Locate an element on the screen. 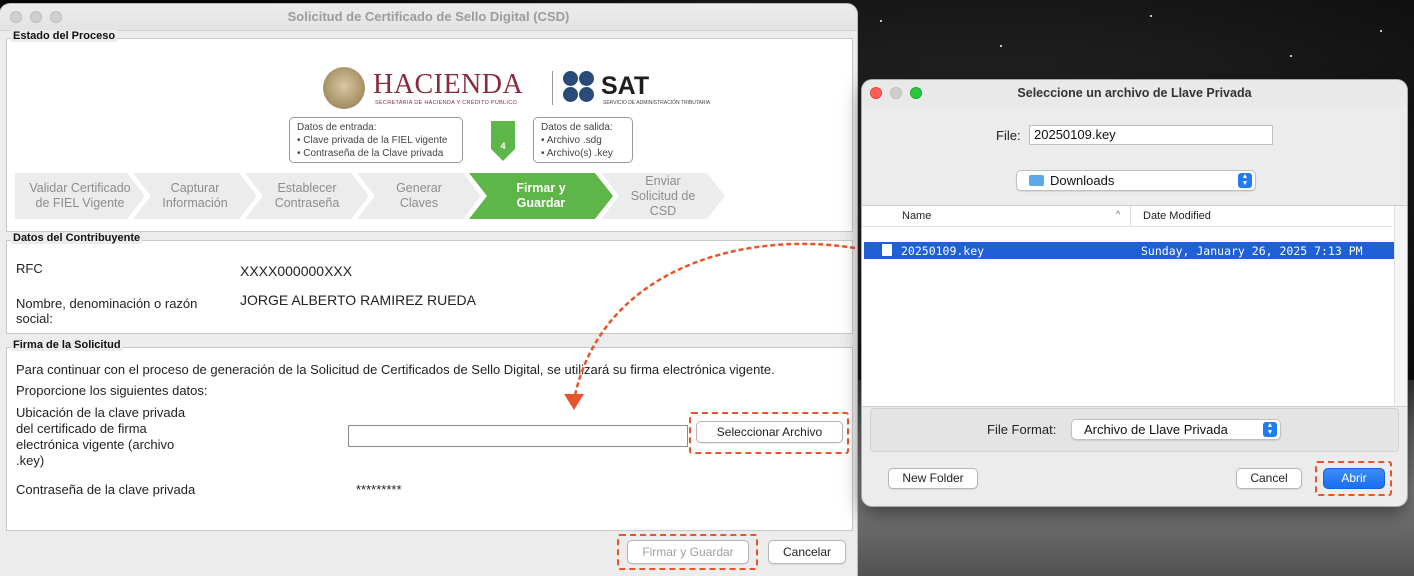  file-format-label: File Format: is located at coordinates (1022, 429).